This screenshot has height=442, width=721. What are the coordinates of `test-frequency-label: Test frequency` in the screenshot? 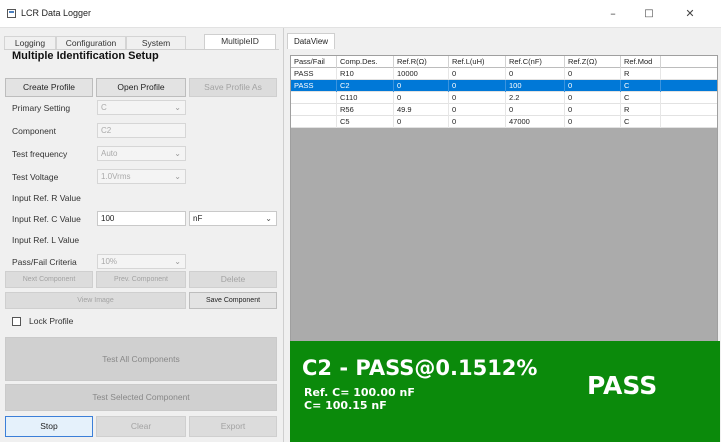 It's located at (40, 154).